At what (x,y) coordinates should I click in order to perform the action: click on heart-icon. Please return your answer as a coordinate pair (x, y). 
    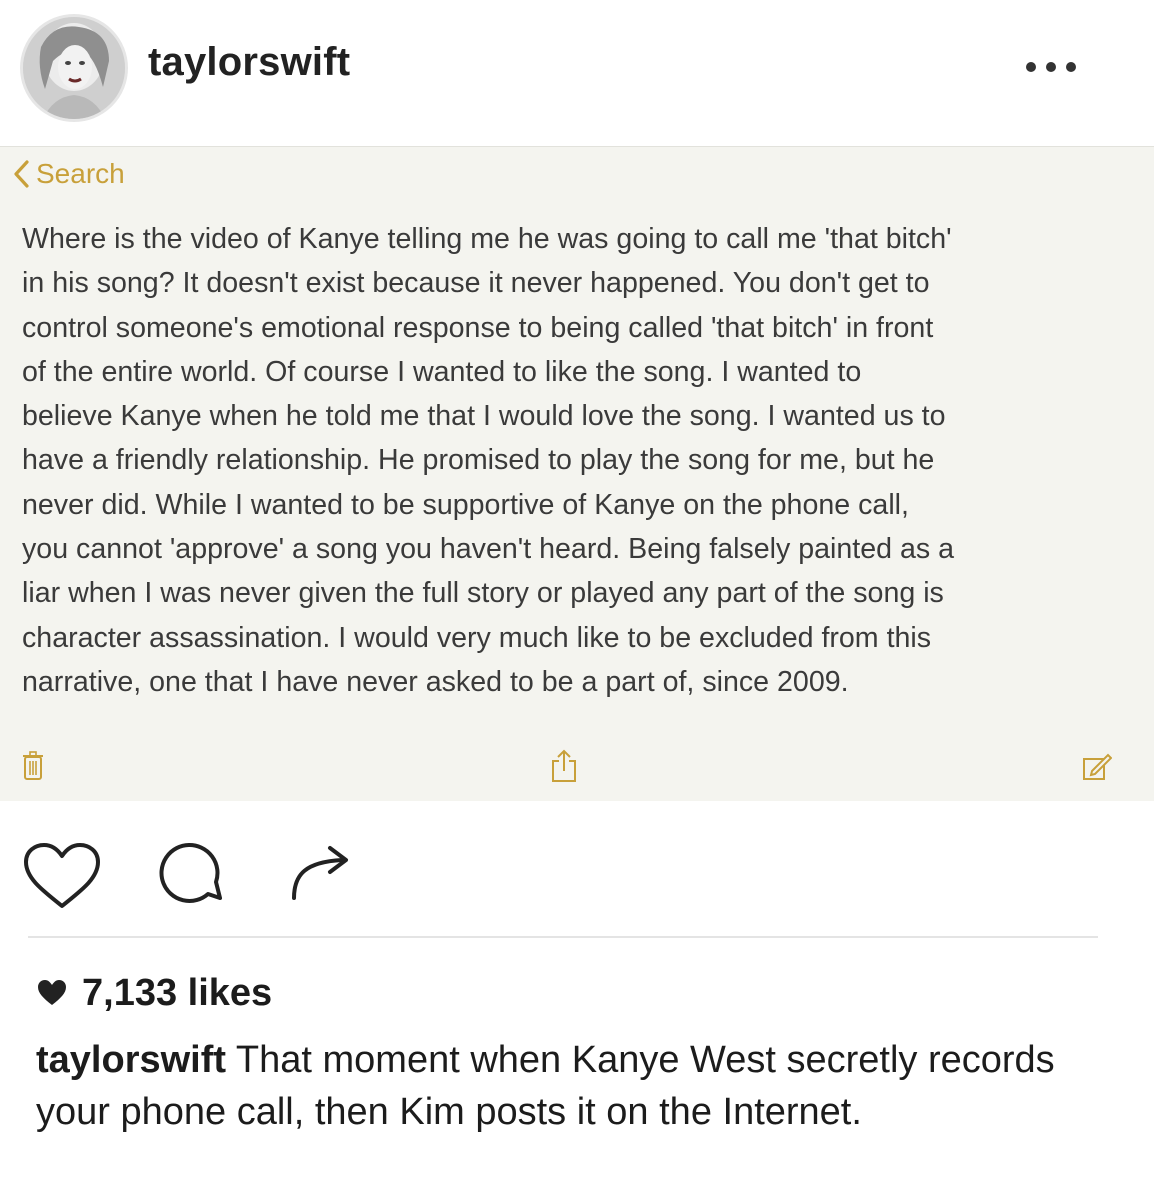
    Looking at the image, I should click on (62, 879).